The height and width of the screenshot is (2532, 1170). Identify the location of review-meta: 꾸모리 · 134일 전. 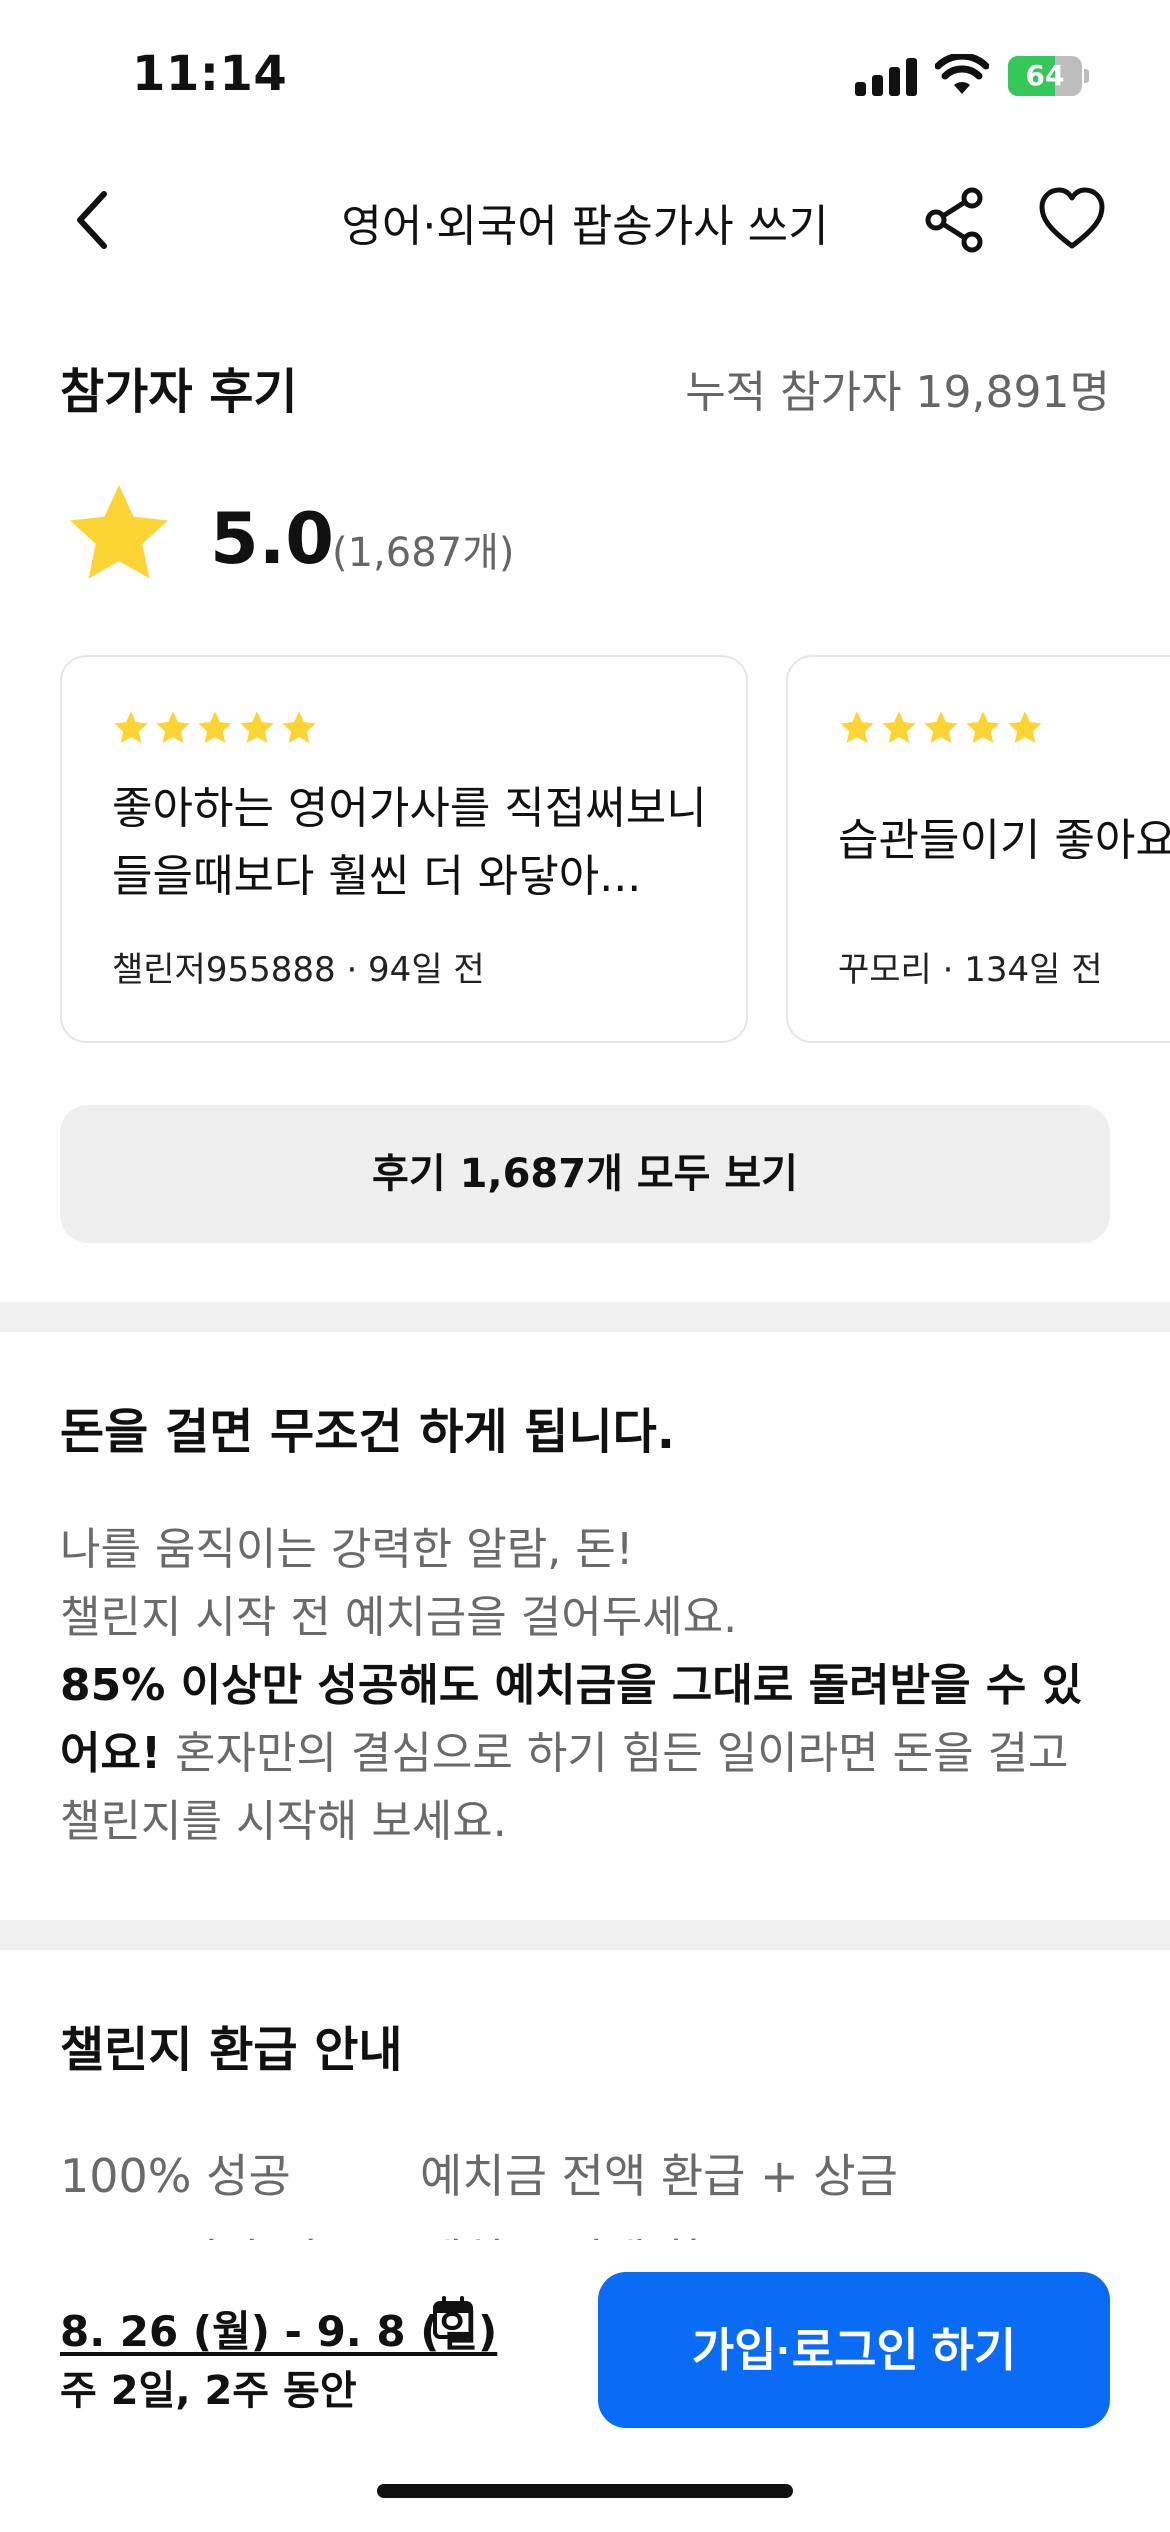
(970, 970).